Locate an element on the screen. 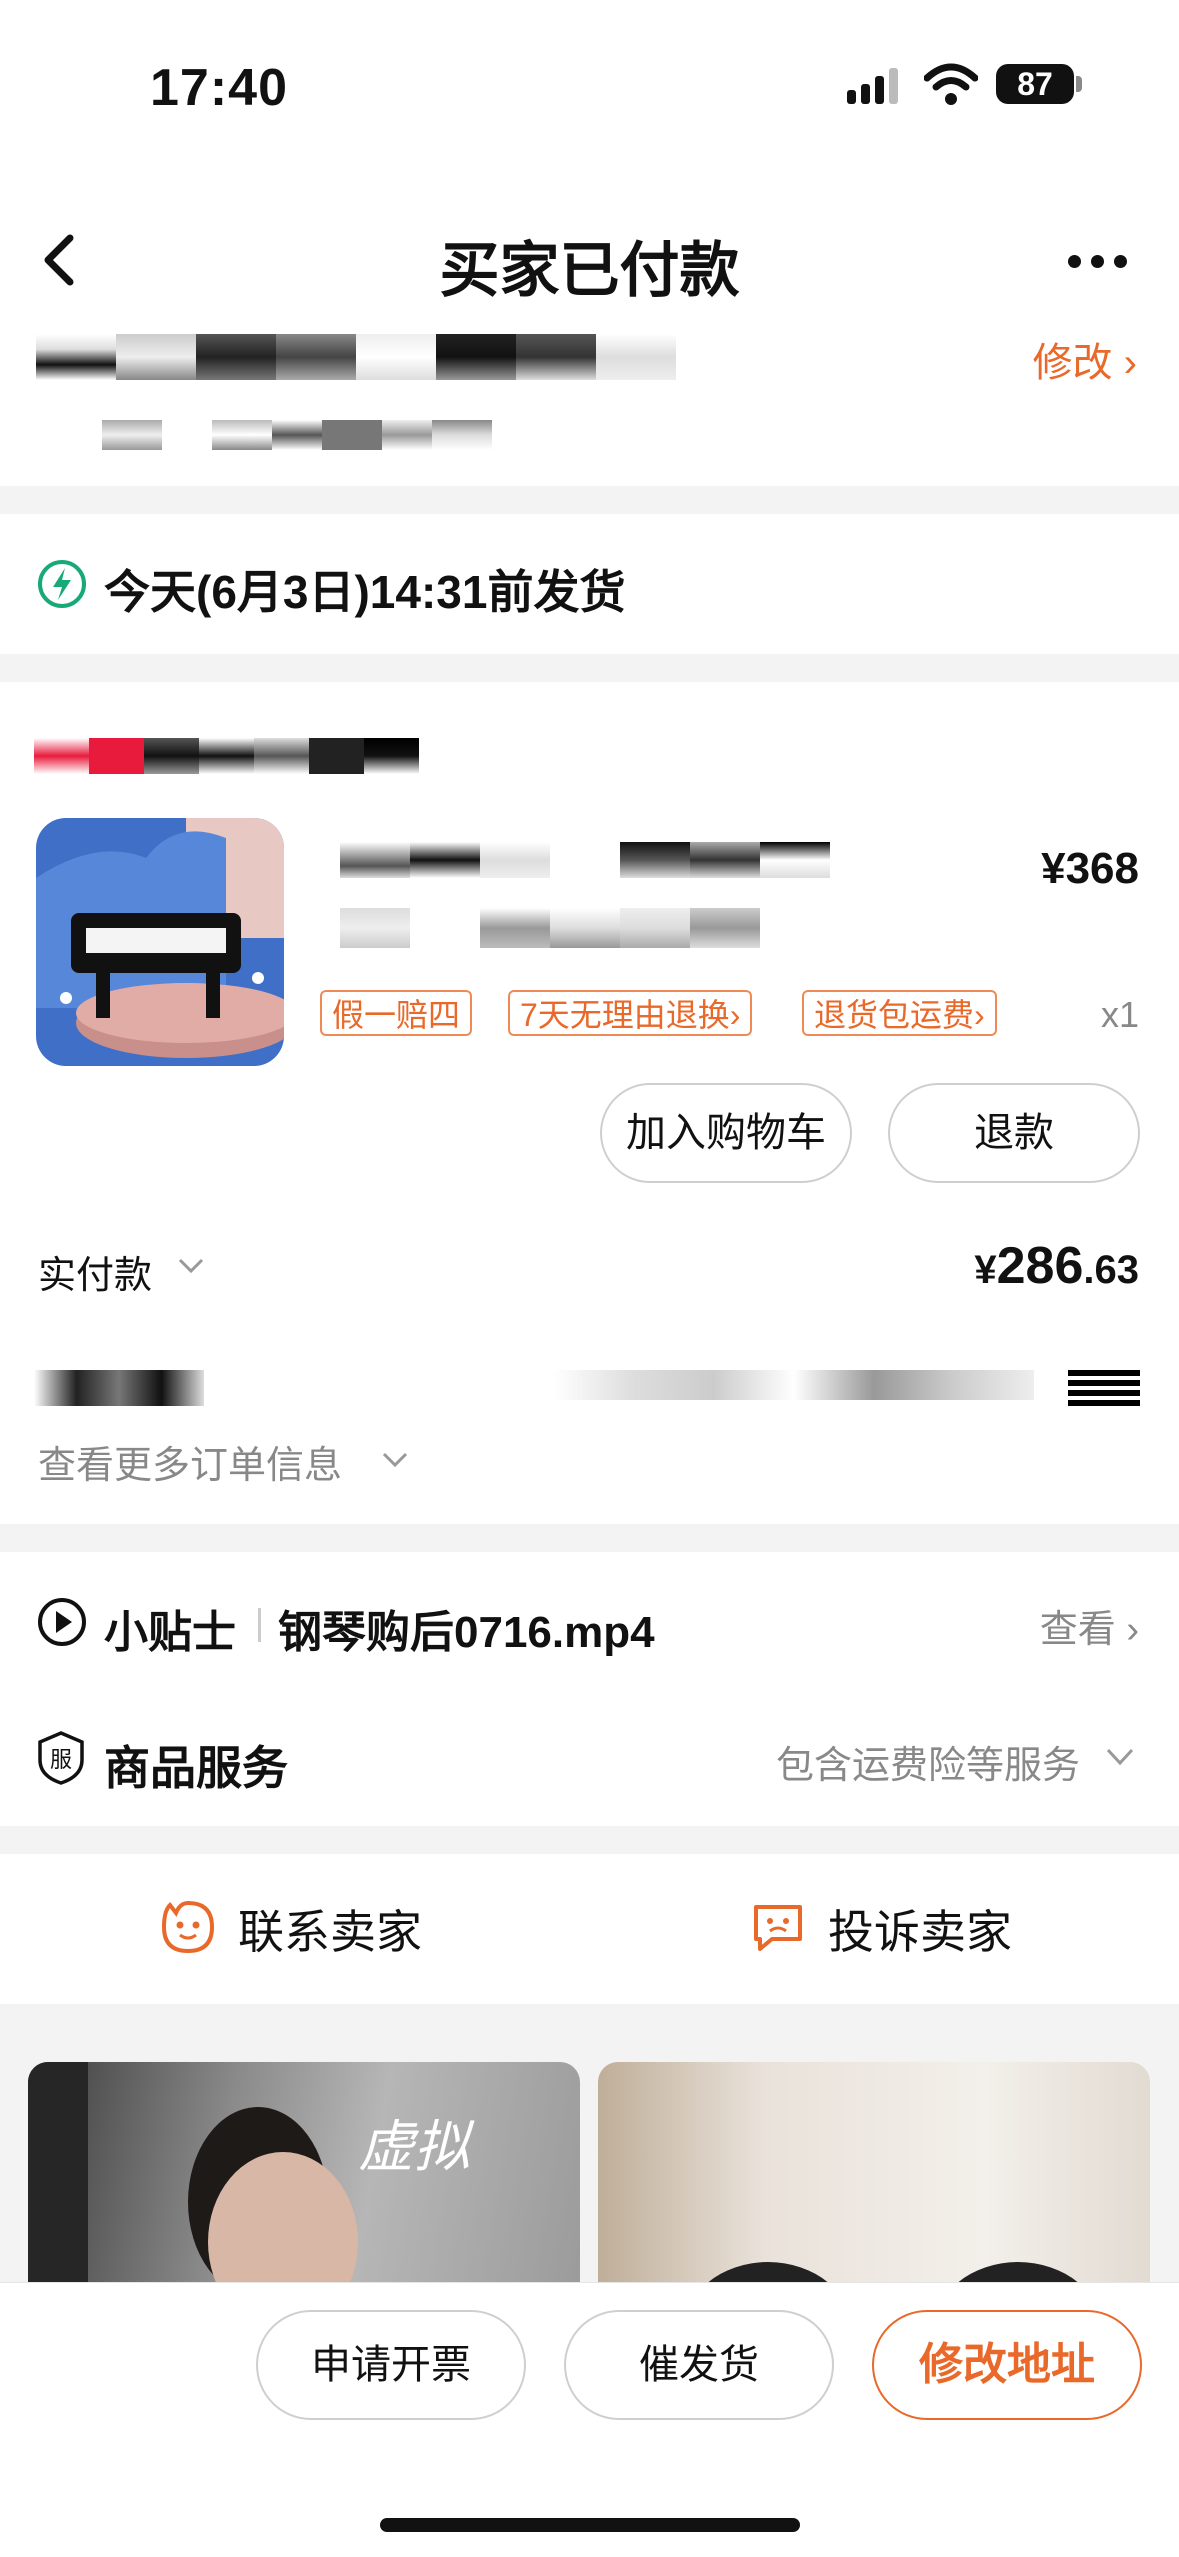 The image size is (1179, 2557). page-title: 买家已付款 is located at coordinates (589, 270).